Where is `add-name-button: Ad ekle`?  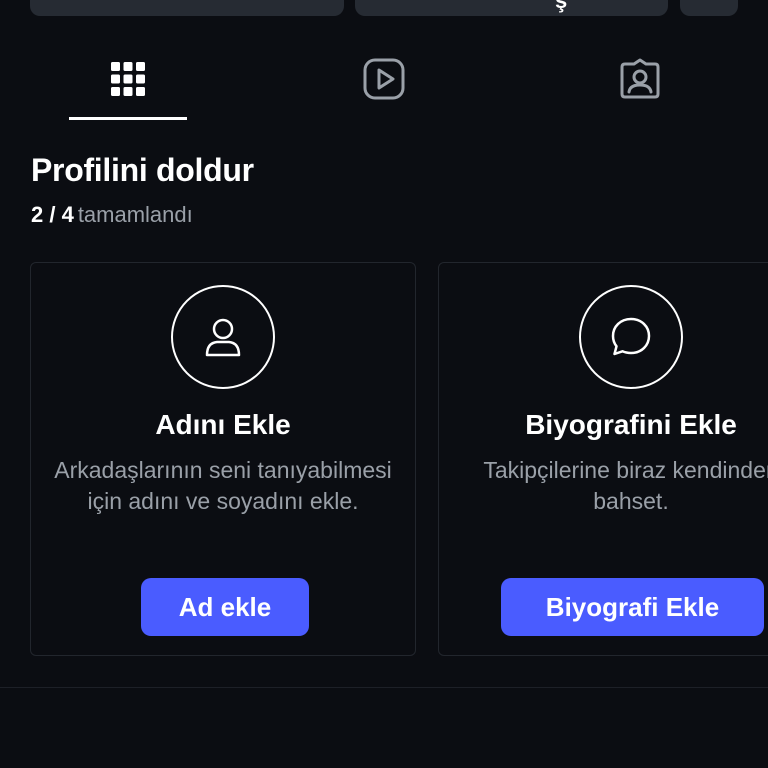
add-name-button: Ad ekle is located at coordinates (225, 607).